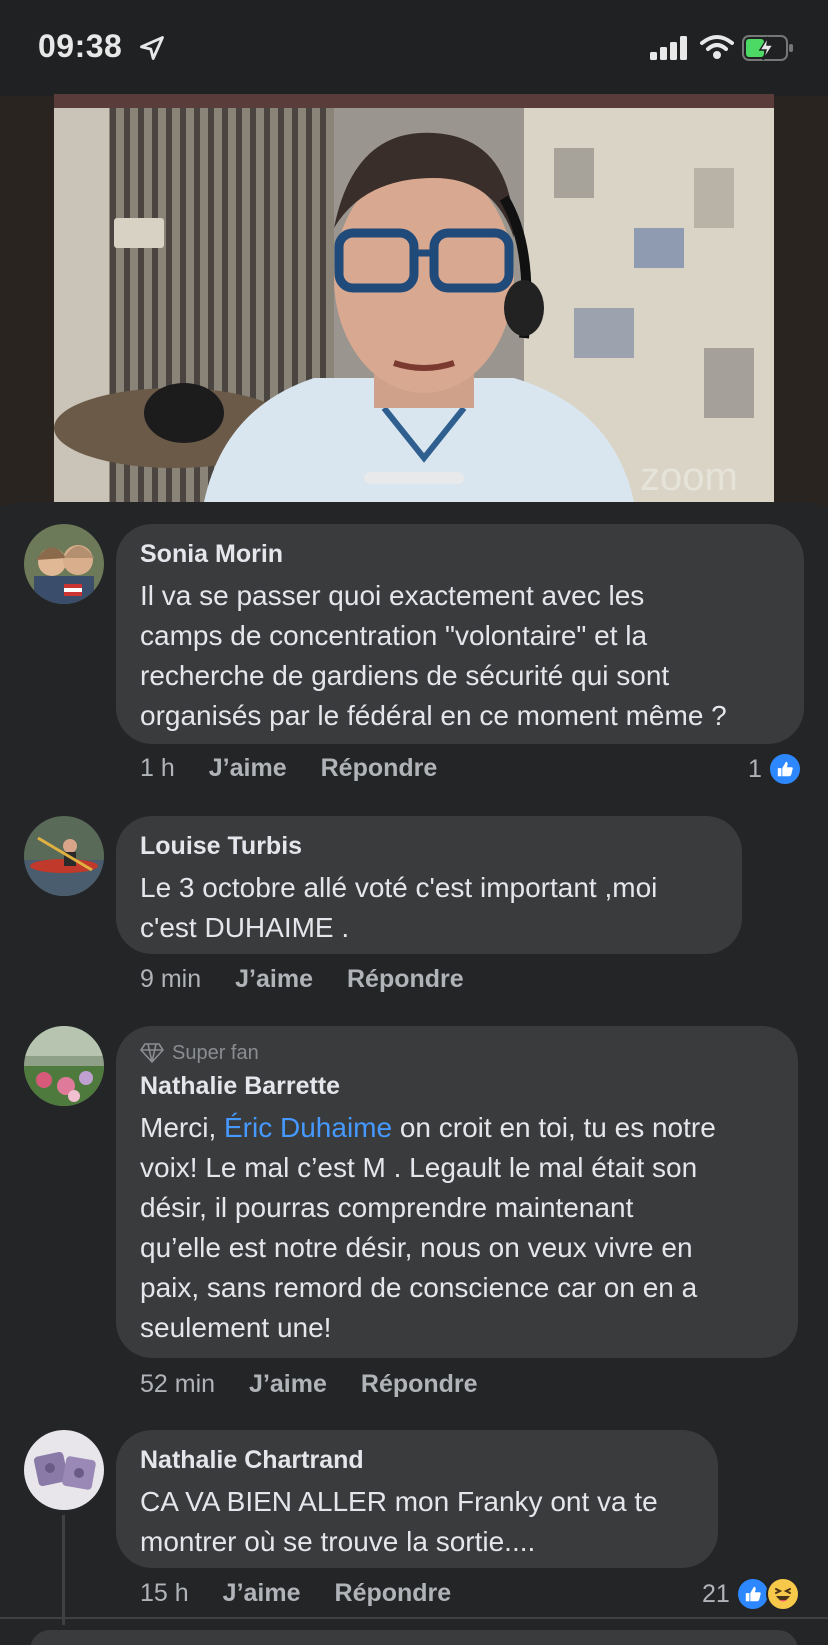 This screenshot has height=1645, width=828. Describe the element at coordinates (414, 478) in the screenshot. I see `sheet-drag-handle` at that location.